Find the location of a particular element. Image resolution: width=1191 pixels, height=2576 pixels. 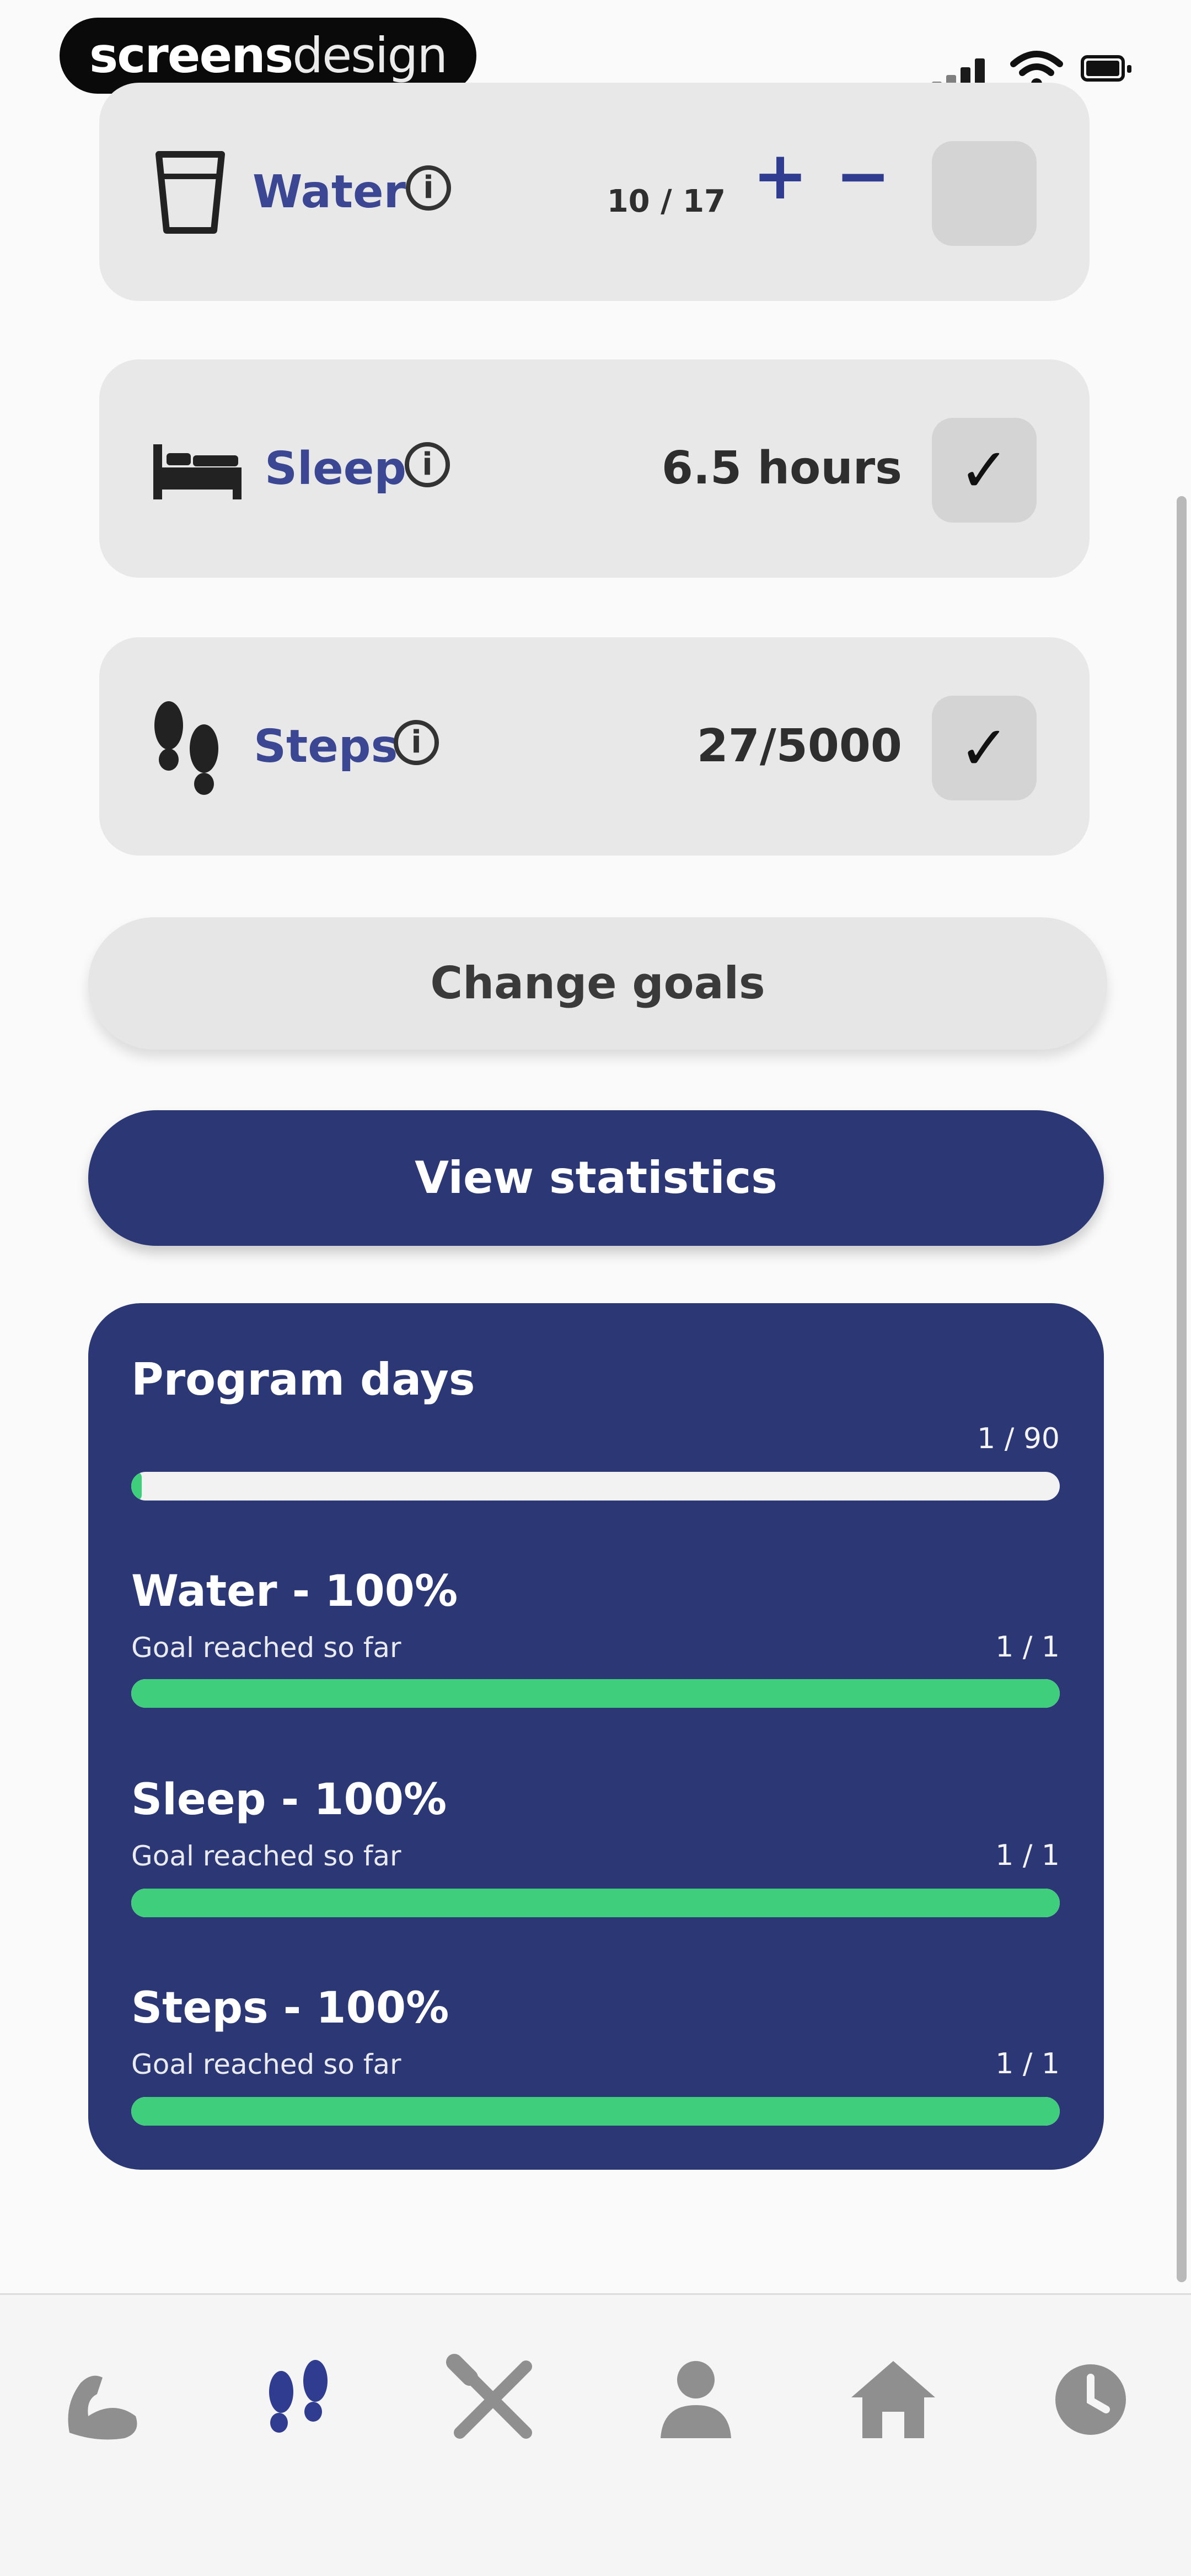

home-icon is located at coordinates (893, 2399).